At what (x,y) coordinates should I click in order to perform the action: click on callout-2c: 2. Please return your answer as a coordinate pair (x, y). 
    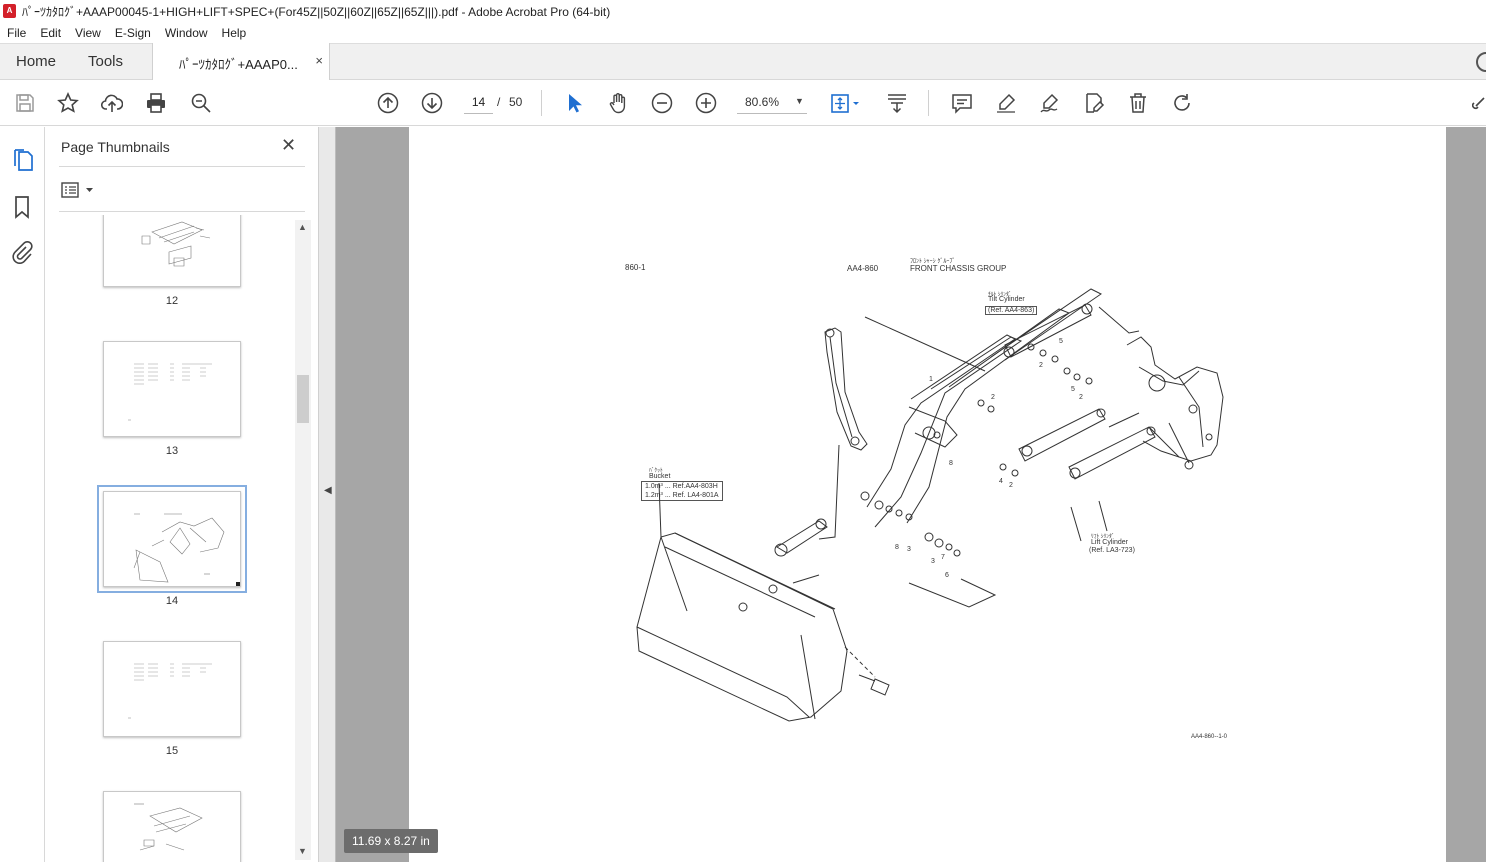
    Looking at the image, I should click on (993, 397).